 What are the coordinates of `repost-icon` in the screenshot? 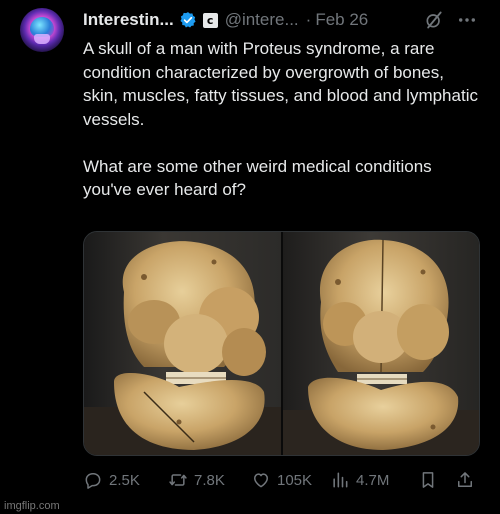 It's located at (178, 480).